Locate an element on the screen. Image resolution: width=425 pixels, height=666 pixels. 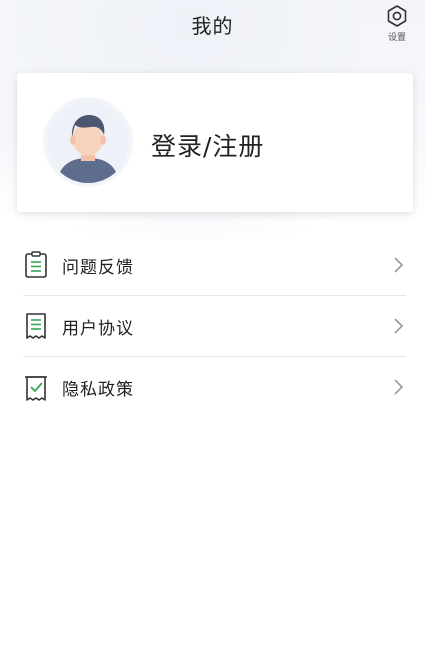
menu-item-label: 问题反馈 is located at coordinates (98, 267).